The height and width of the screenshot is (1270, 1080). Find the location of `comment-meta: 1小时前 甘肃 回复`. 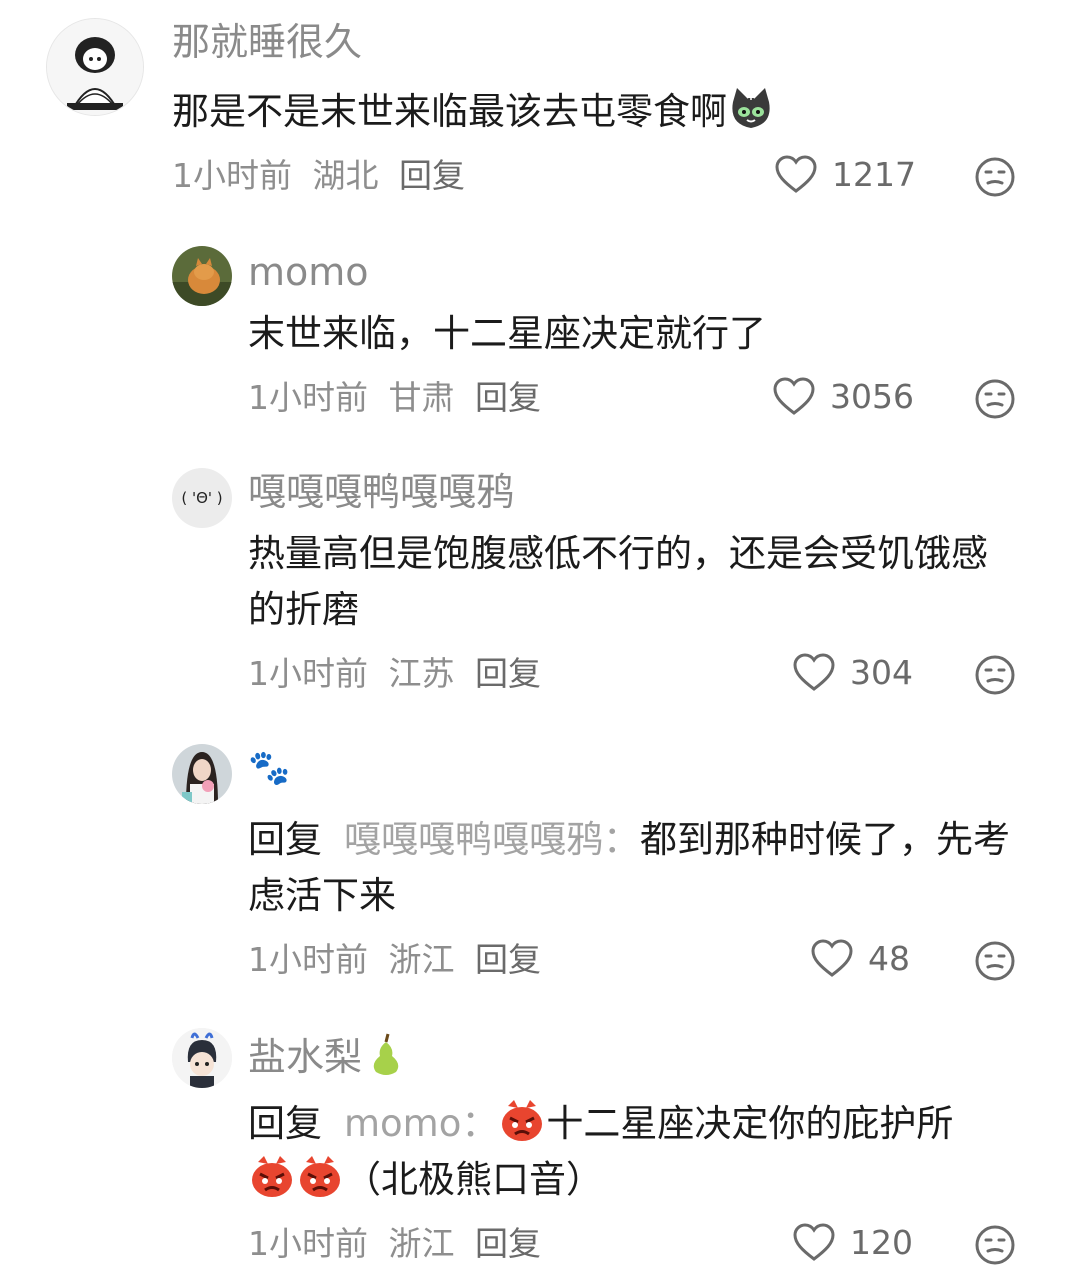

comment-meta: 1小时前 甘肃 回复 is located at coordinates (399, 398).